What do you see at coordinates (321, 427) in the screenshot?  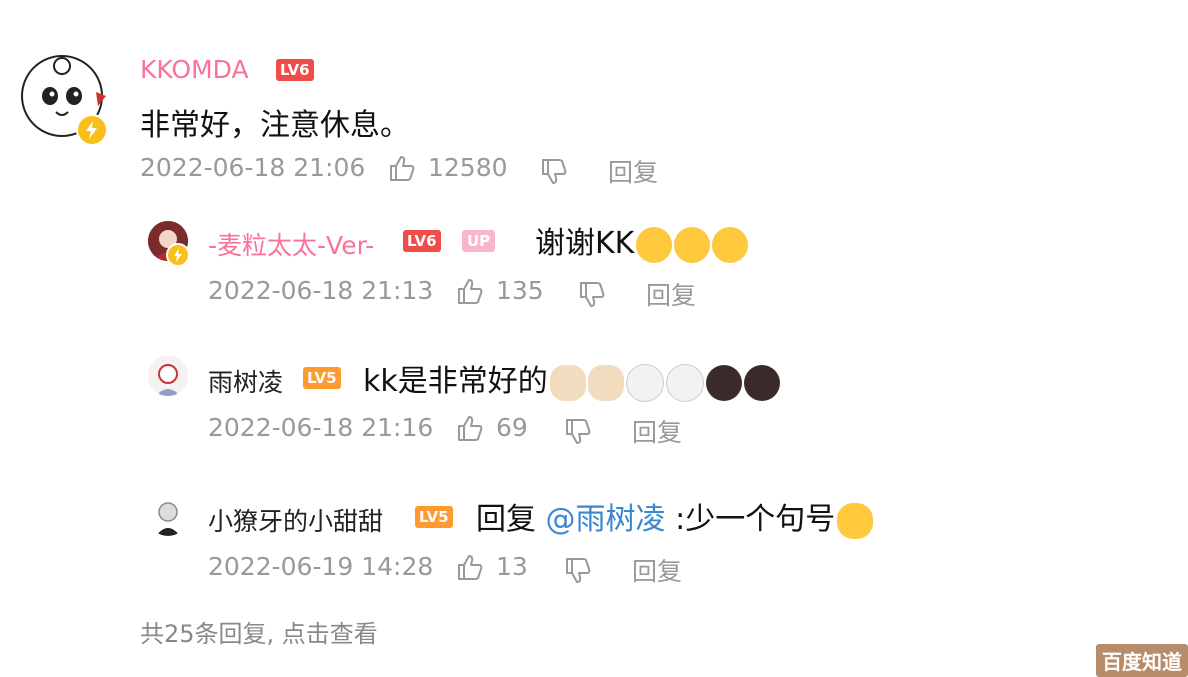 I see `timestamp: 2022-06-18 21:16` at bounding box center [321, 427].